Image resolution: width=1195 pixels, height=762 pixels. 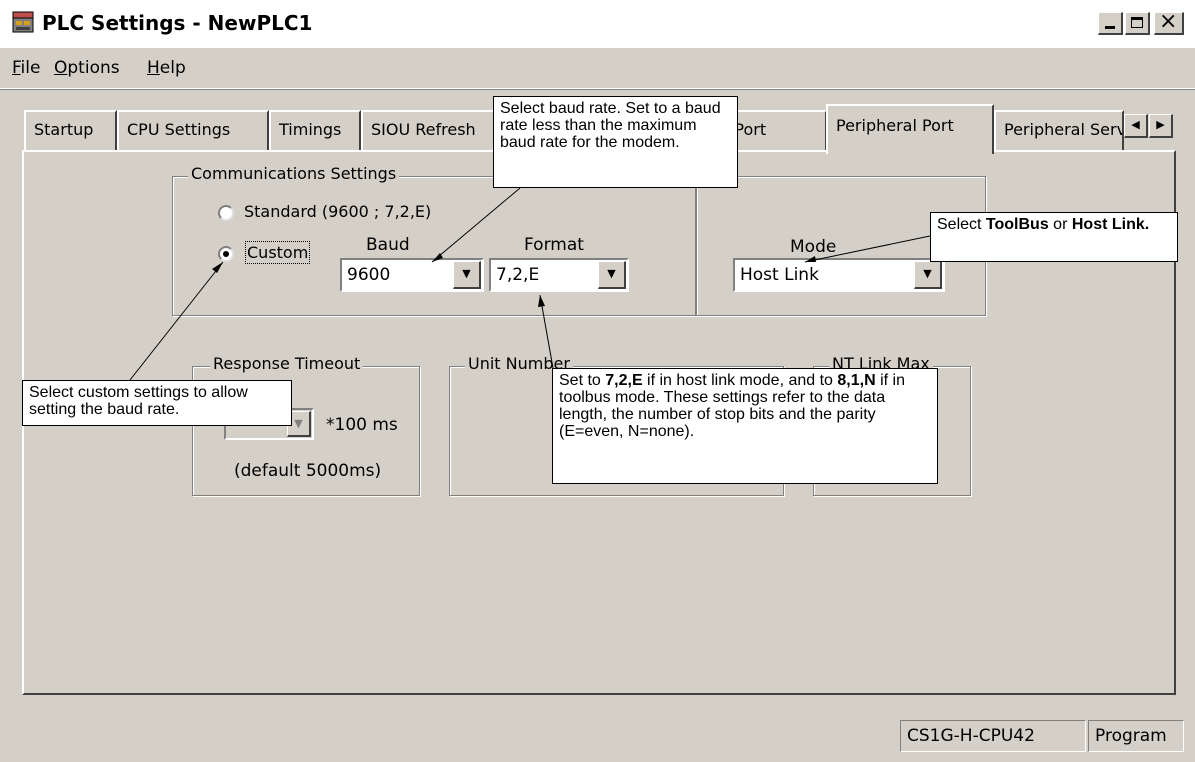 I want to click on arrow-right-icon: ▶, so click(x=1160, y=124).